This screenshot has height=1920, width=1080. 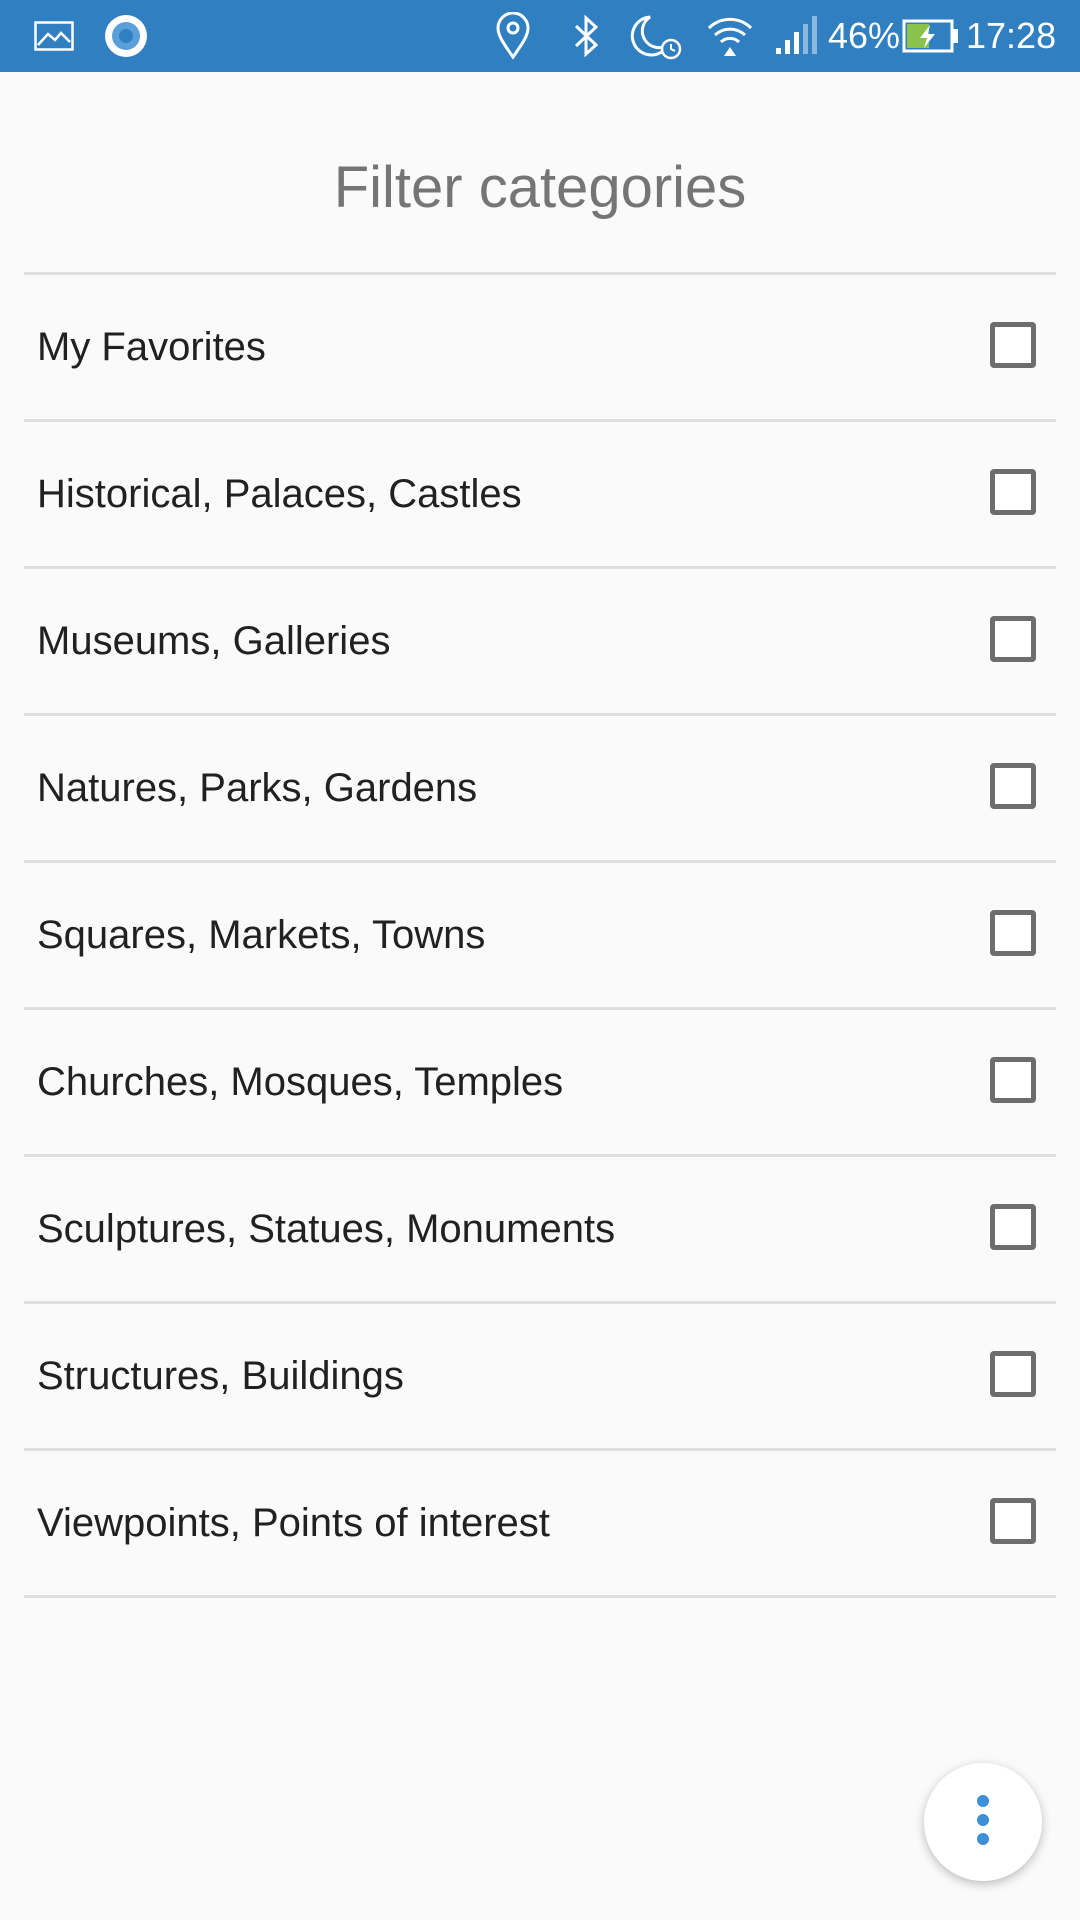 I want to click on more-vert-icon, so click(x=983, y=1822).